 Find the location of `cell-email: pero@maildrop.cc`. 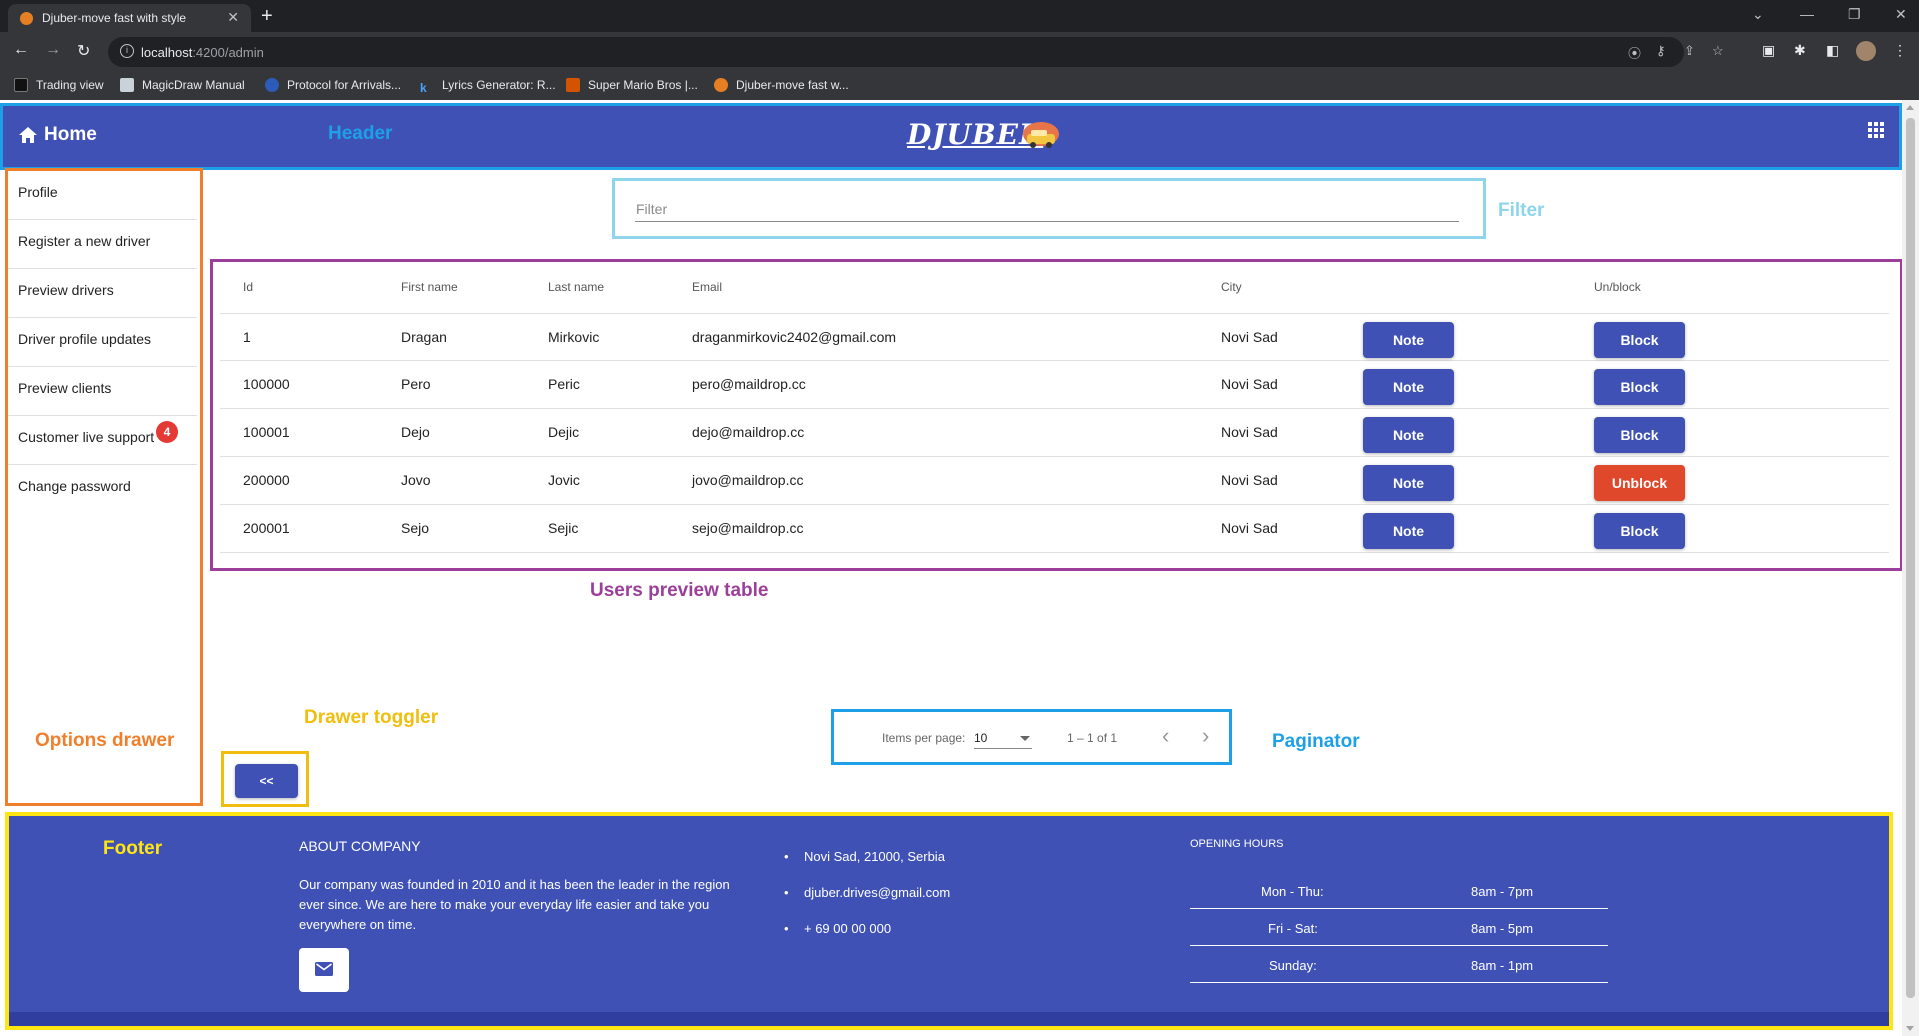

cell-email: pero@maildrop.cc is located at coordinates (749, 384).